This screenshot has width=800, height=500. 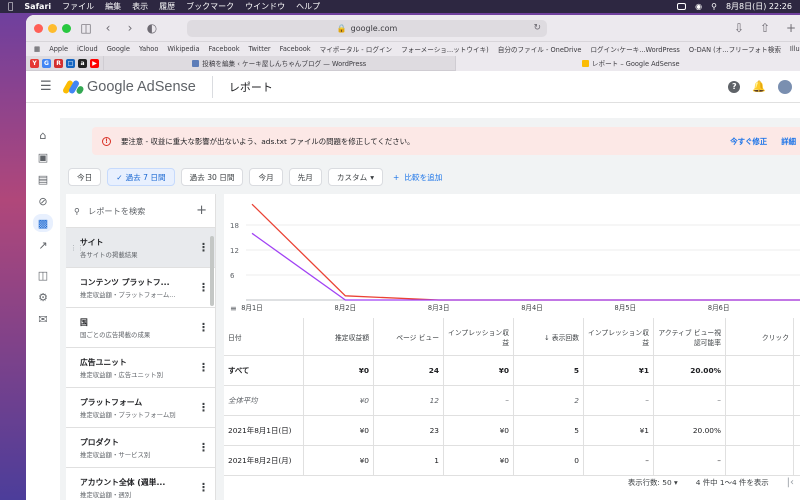 What do you see at coordinates (70, 63) in the screenshot?
I see `pinned-tab-icon: □` at bounding box center [70, 63].